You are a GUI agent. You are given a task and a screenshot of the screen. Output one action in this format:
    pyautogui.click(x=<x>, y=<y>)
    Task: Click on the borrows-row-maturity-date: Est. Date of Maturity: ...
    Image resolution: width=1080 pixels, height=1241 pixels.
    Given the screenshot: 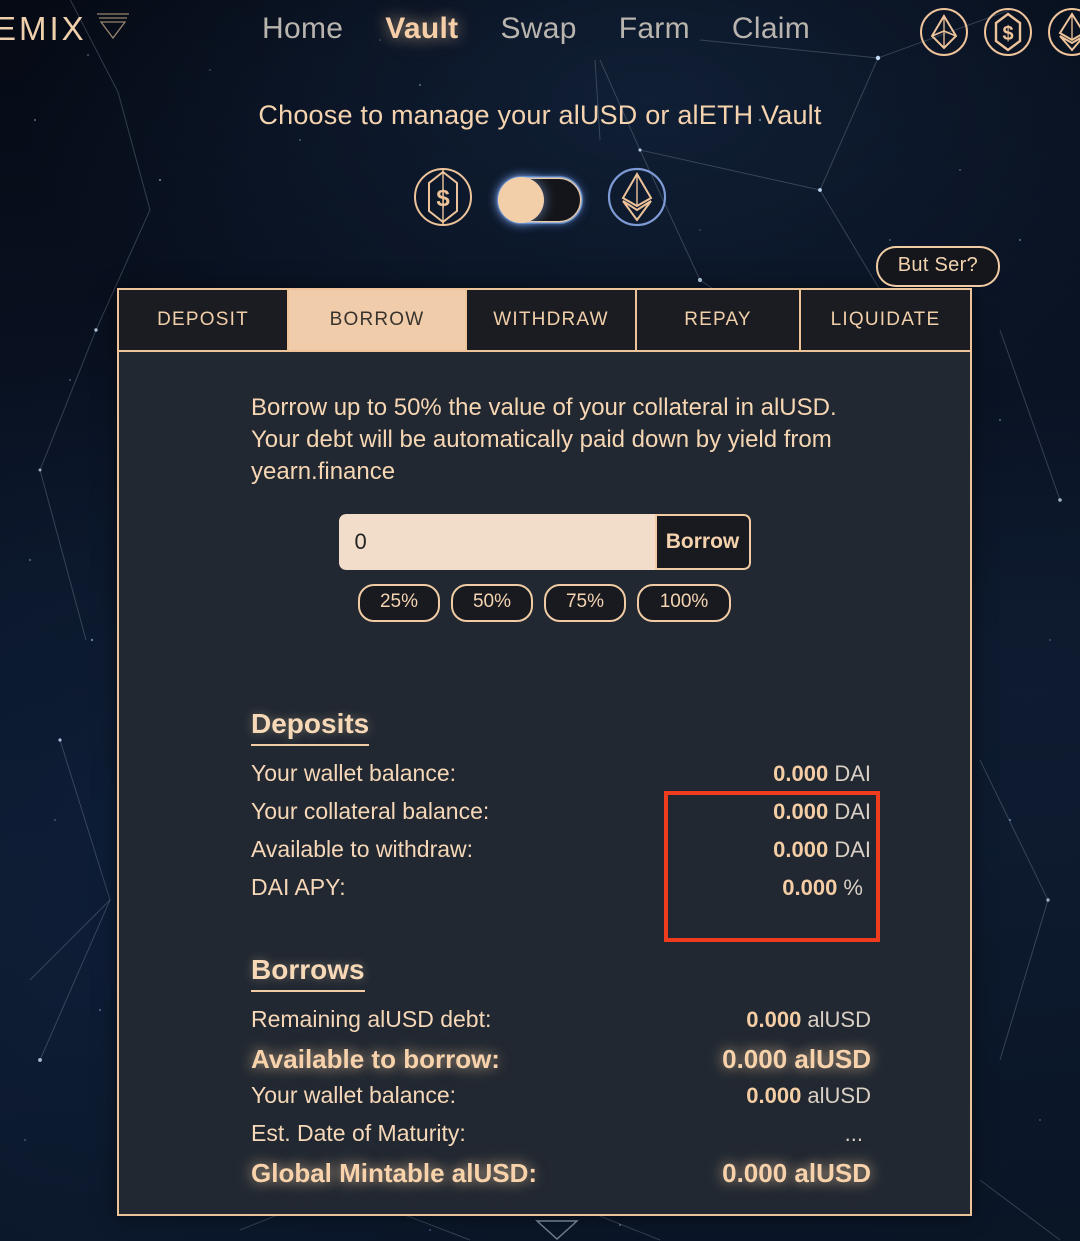 What is the action you would take?
    pyautogui.click(x=561, y=1139)
    